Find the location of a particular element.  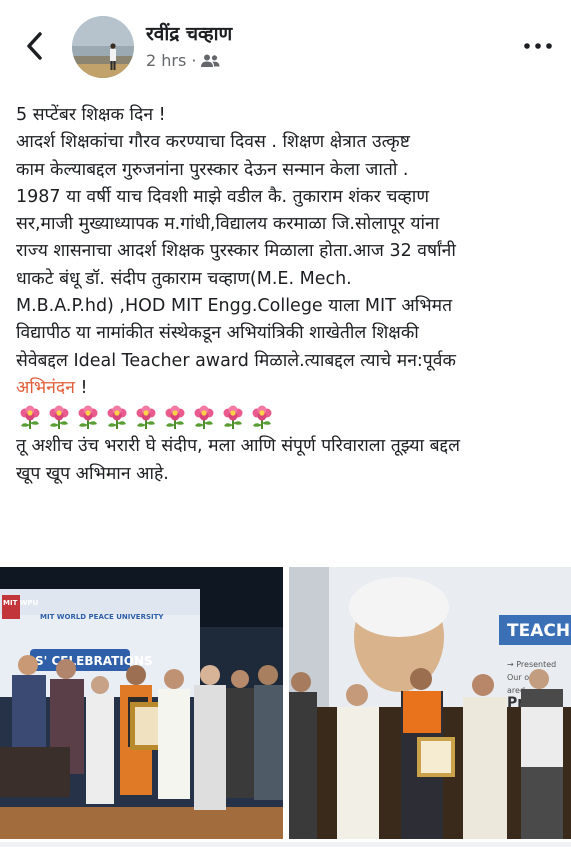

post-line: 5 सप्टेंबर शिक्षक दिन ! is located at coordinates (91, 115).